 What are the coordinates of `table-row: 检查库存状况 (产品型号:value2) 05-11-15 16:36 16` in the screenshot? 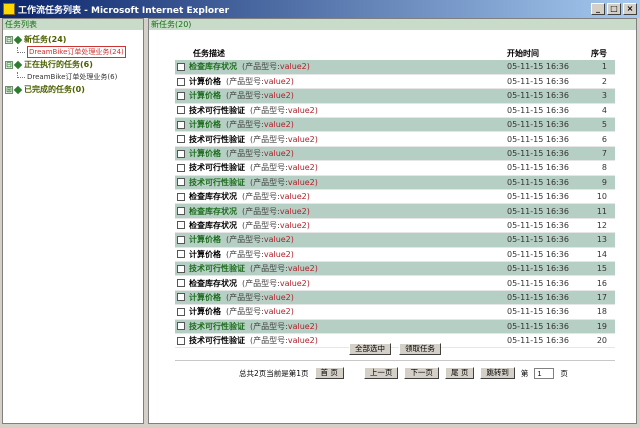 It's located at (395, 283).